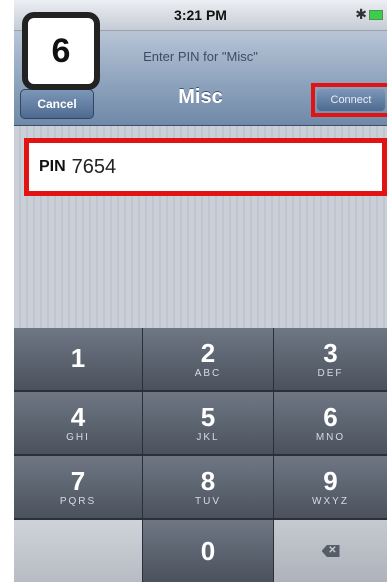 This screenshot has height=582, width=387. What do you see at coordinates (52, 166) in the screenshot?
I see `pin-label: PIN` at bounding box center [52, 166].